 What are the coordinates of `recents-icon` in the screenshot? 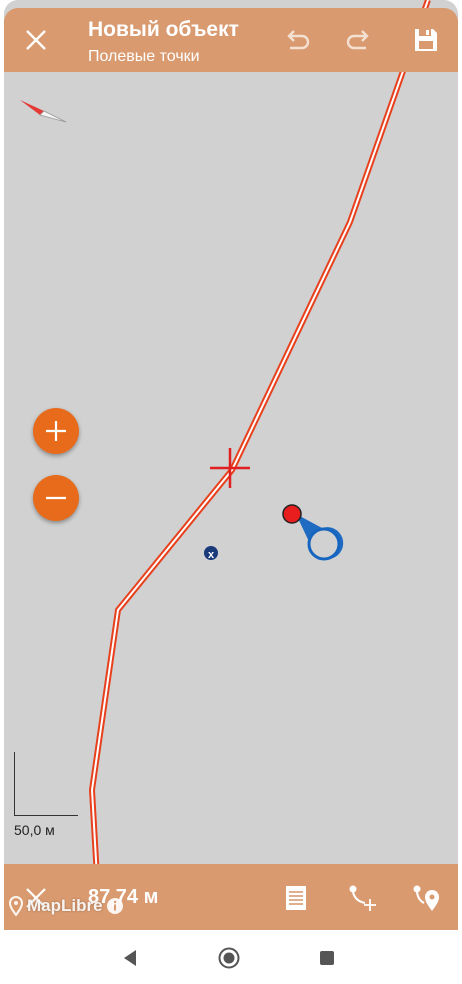 It's located at (327, 958).